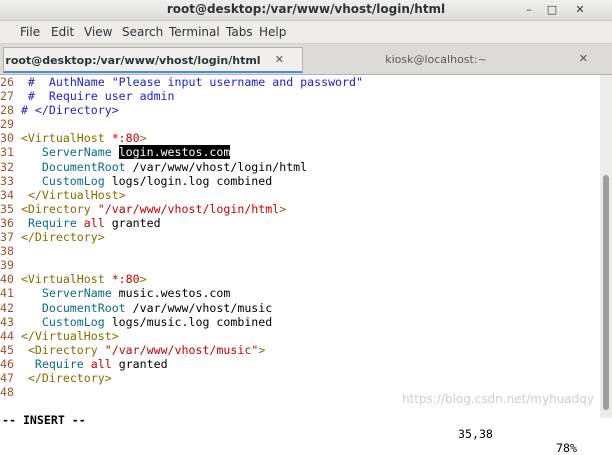 Image resolution: width=612 pixels, height=455 pixels. I want to click on editor-line: 38, so click(7, 251).